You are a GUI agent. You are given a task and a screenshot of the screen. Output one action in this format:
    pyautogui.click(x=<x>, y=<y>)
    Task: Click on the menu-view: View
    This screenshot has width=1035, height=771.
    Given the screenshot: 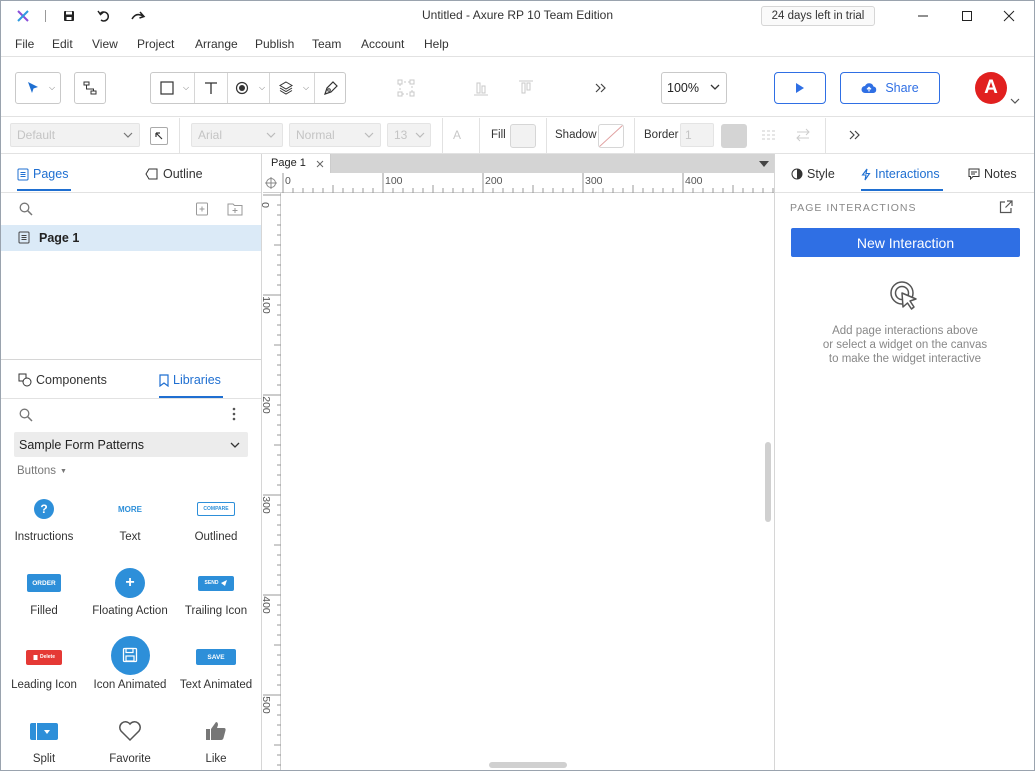 What is the action you would take?
    pyautogui.click(x=105, y=44)
    